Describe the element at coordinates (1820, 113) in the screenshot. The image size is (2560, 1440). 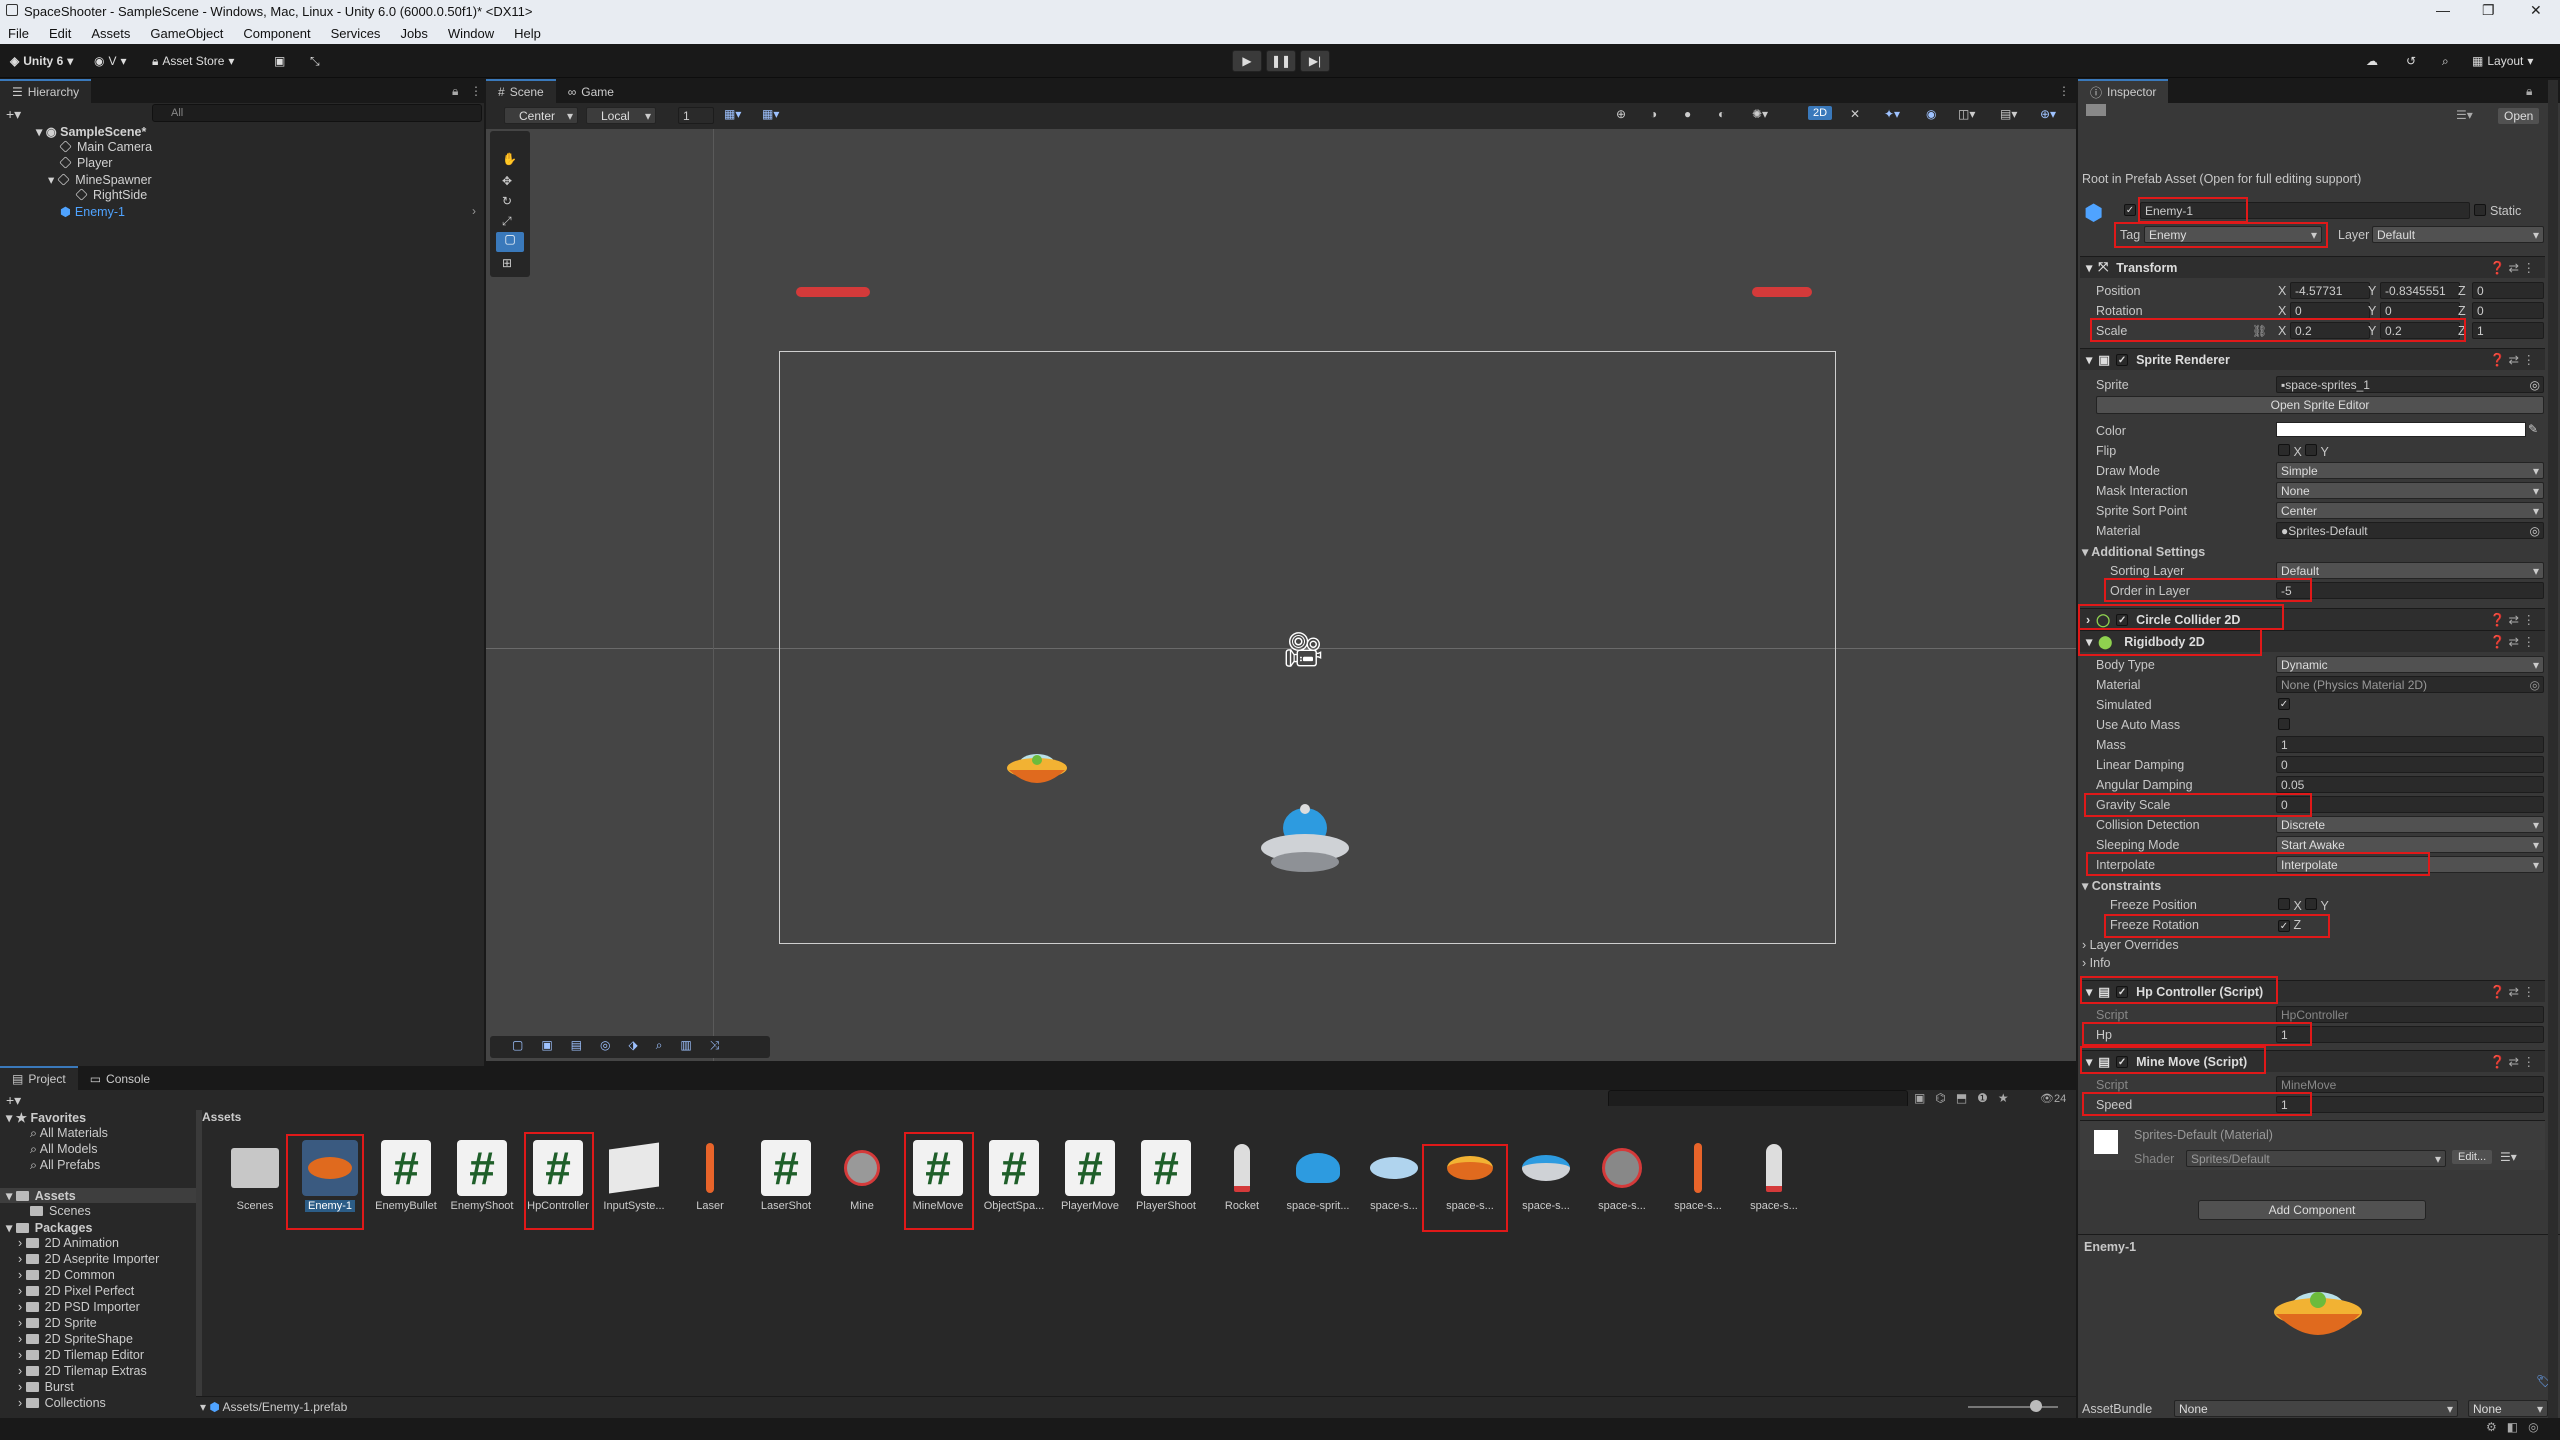
I see `mode-2d-toggle: 2D` at that location.